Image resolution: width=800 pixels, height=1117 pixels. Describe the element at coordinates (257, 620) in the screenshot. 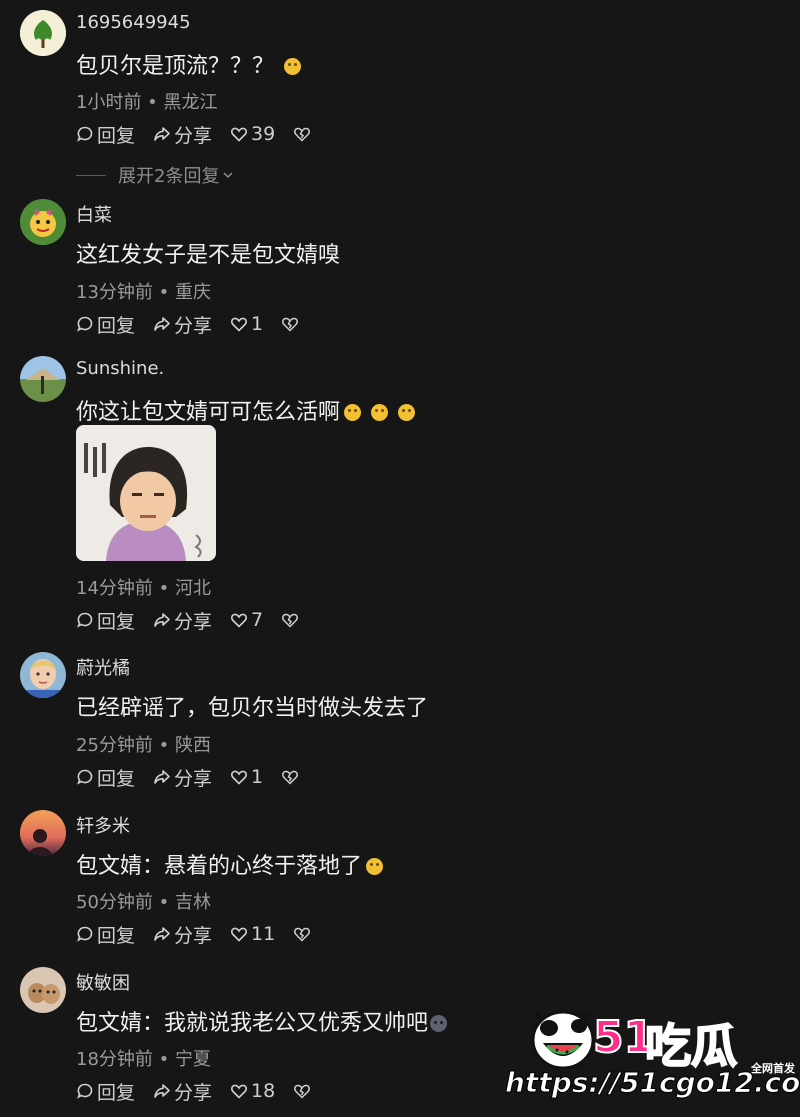

I see `like-count: 7` at that location.